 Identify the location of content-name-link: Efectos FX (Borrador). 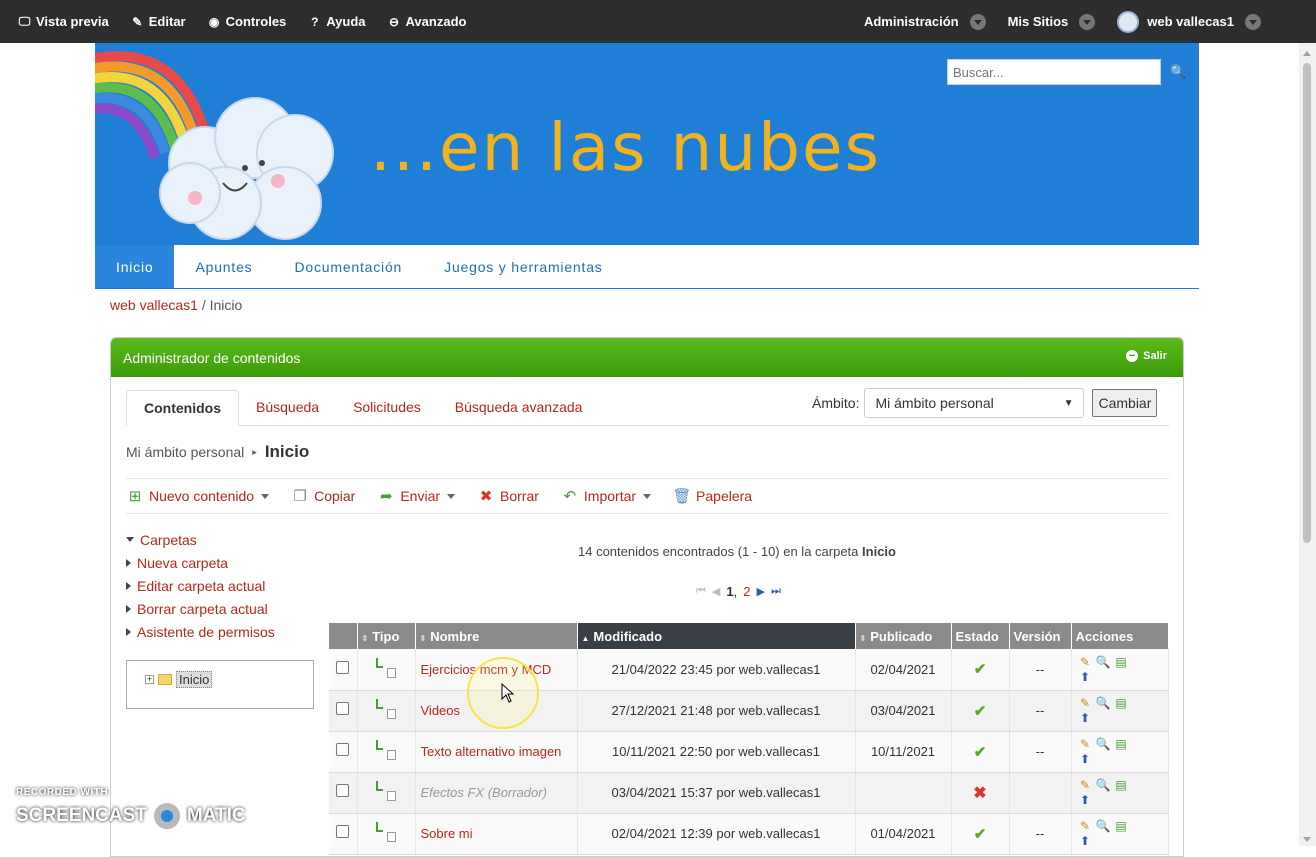
(484, 792).